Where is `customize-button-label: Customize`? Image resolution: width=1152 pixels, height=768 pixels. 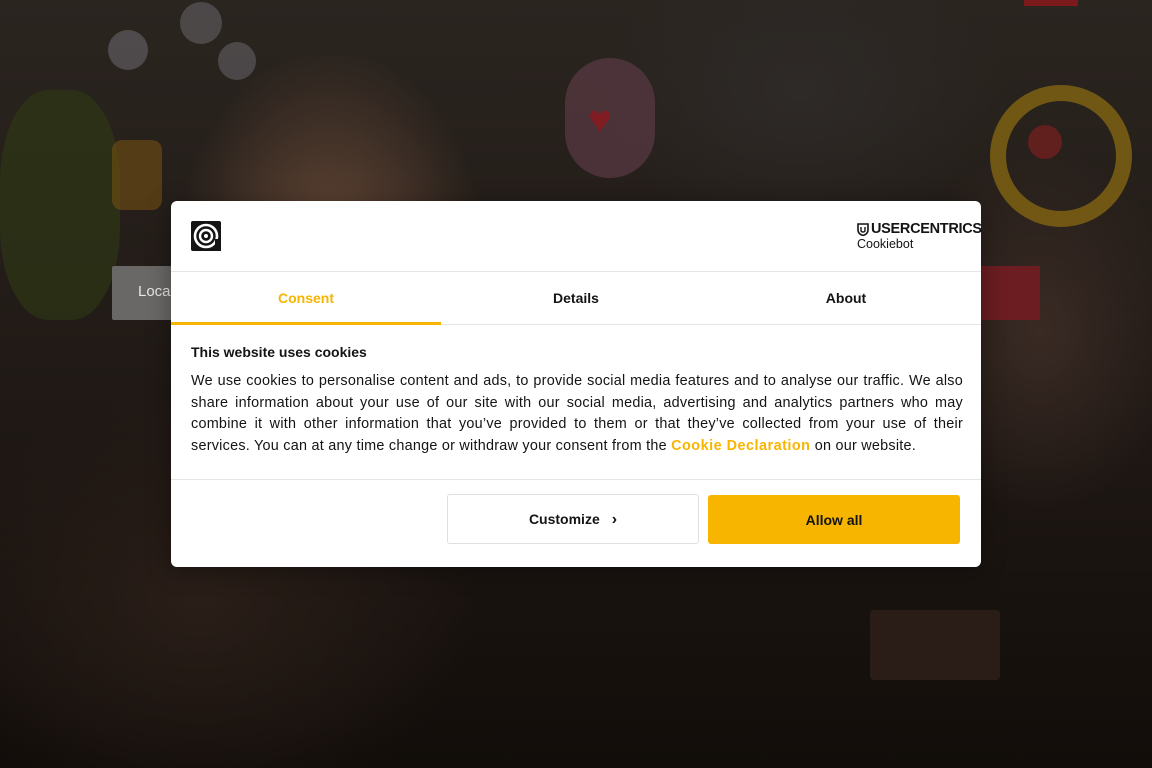 customize-button-label: Customize is located at coordinates (564, 519).